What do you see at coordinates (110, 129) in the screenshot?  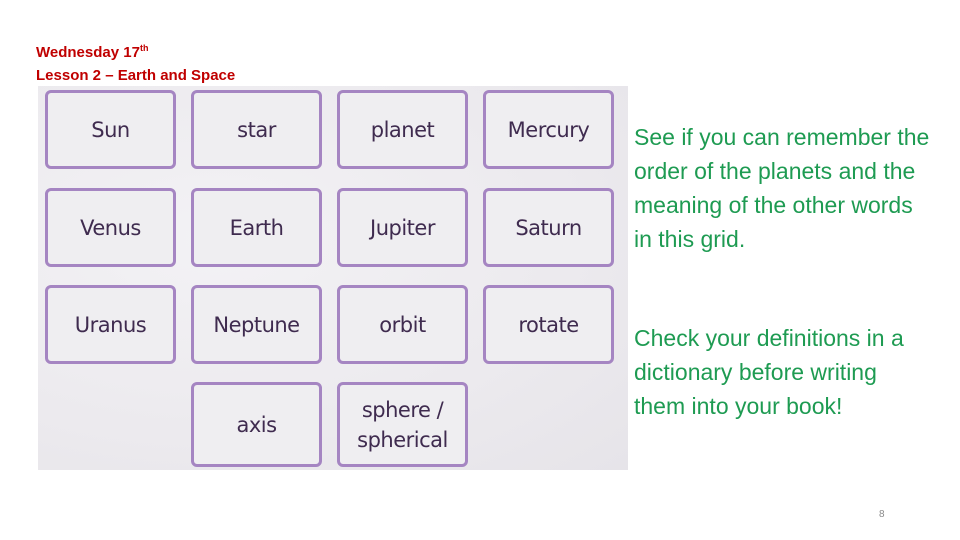 I see `word-card: Sun` at bounding box center [110, 129].